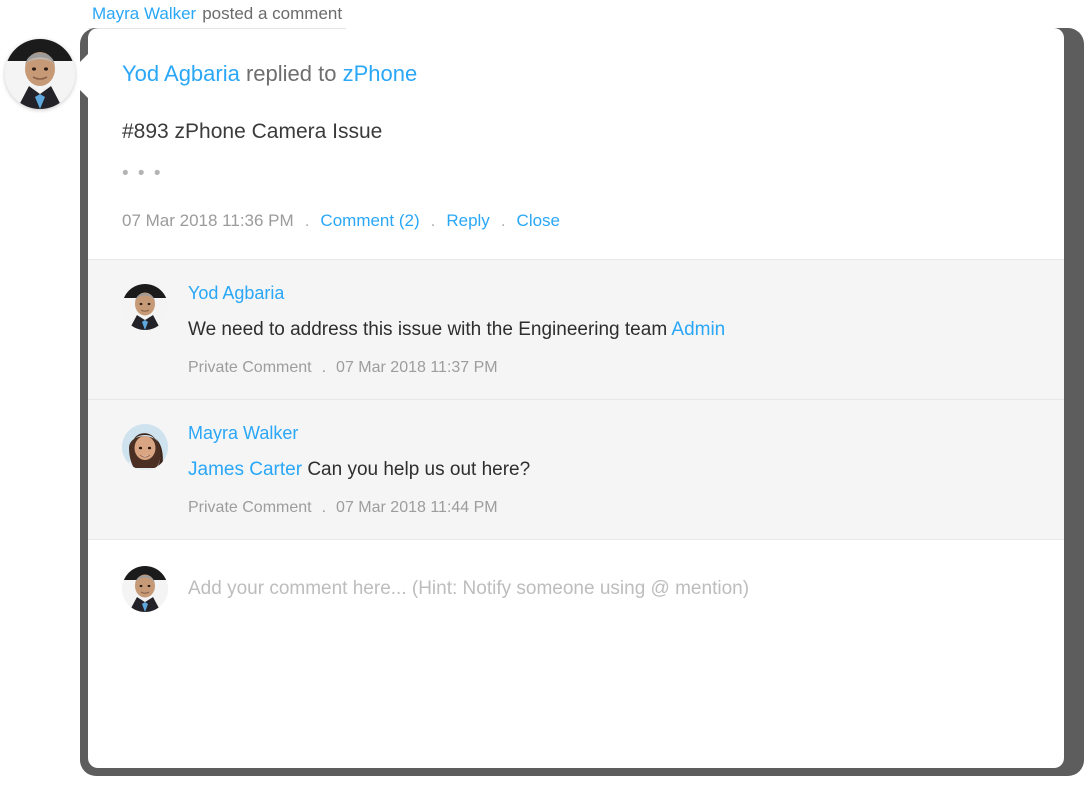 This screenshot has width=1088, height=793. Describe the element at coordinates (573, 173) in the screenshot. I see `truncated-body-ellipsis: • • •` at that location.